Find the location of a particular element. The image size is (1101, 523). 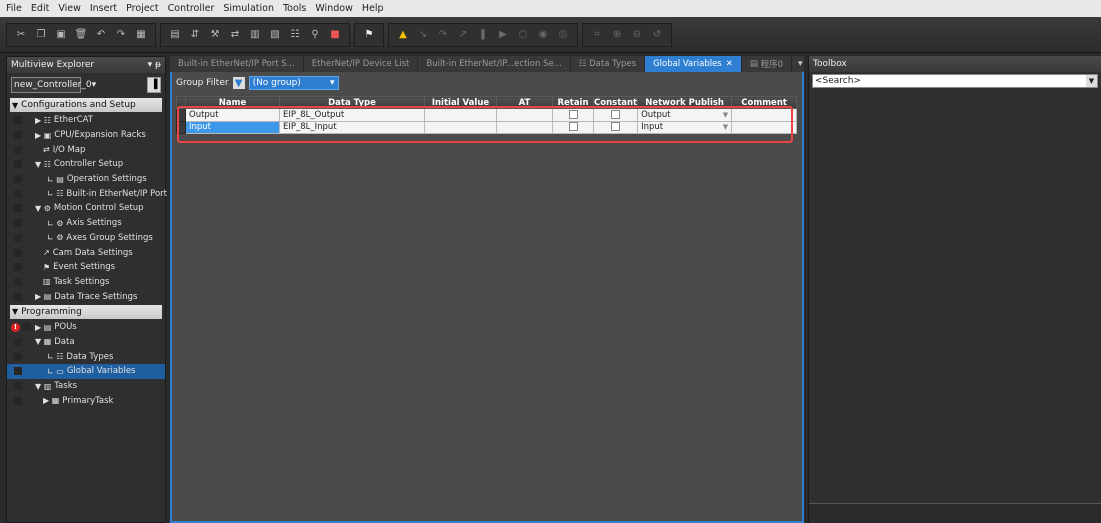

menu-help: Help is located at coordinates (373, 8).